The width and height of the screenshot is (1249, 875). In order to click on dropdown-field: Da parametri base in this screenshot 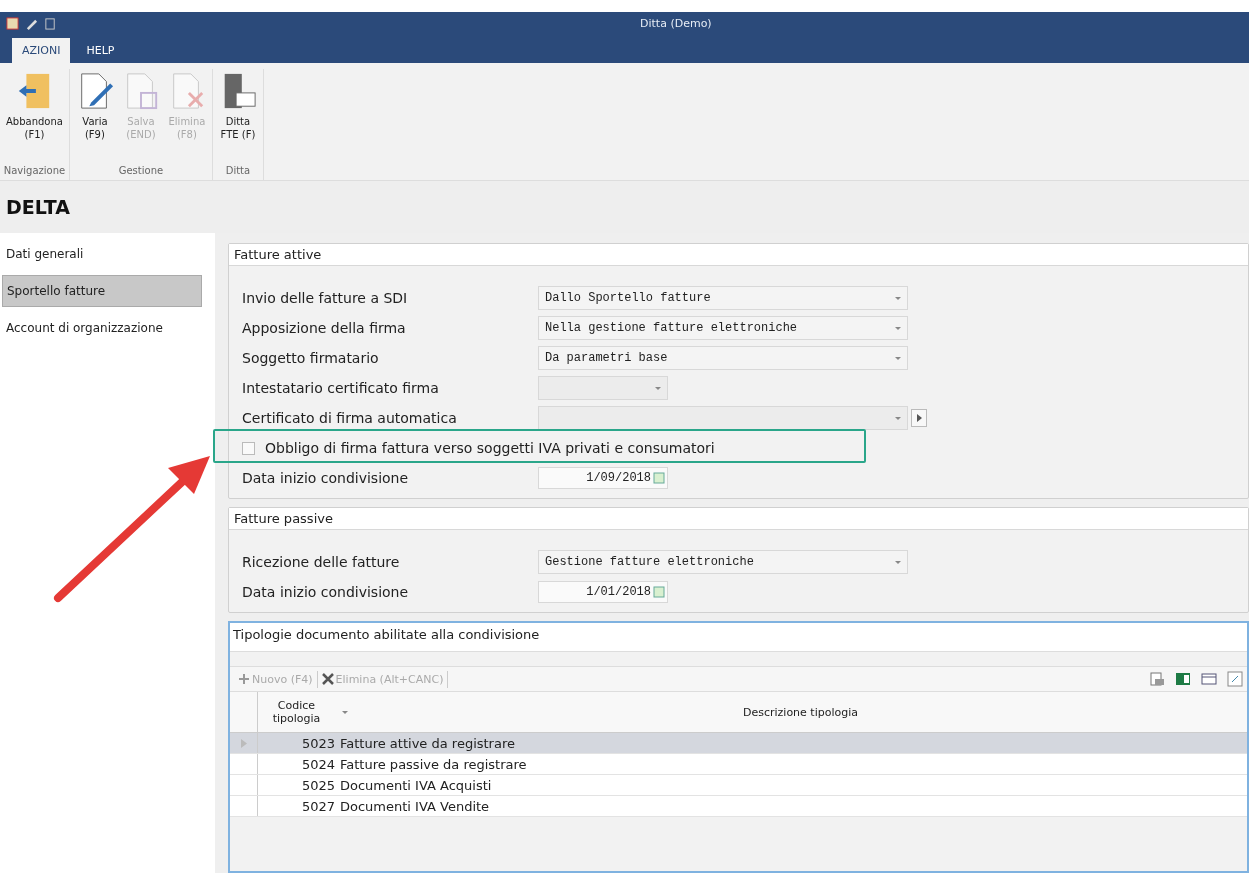, I will do `click(723, 358)`.